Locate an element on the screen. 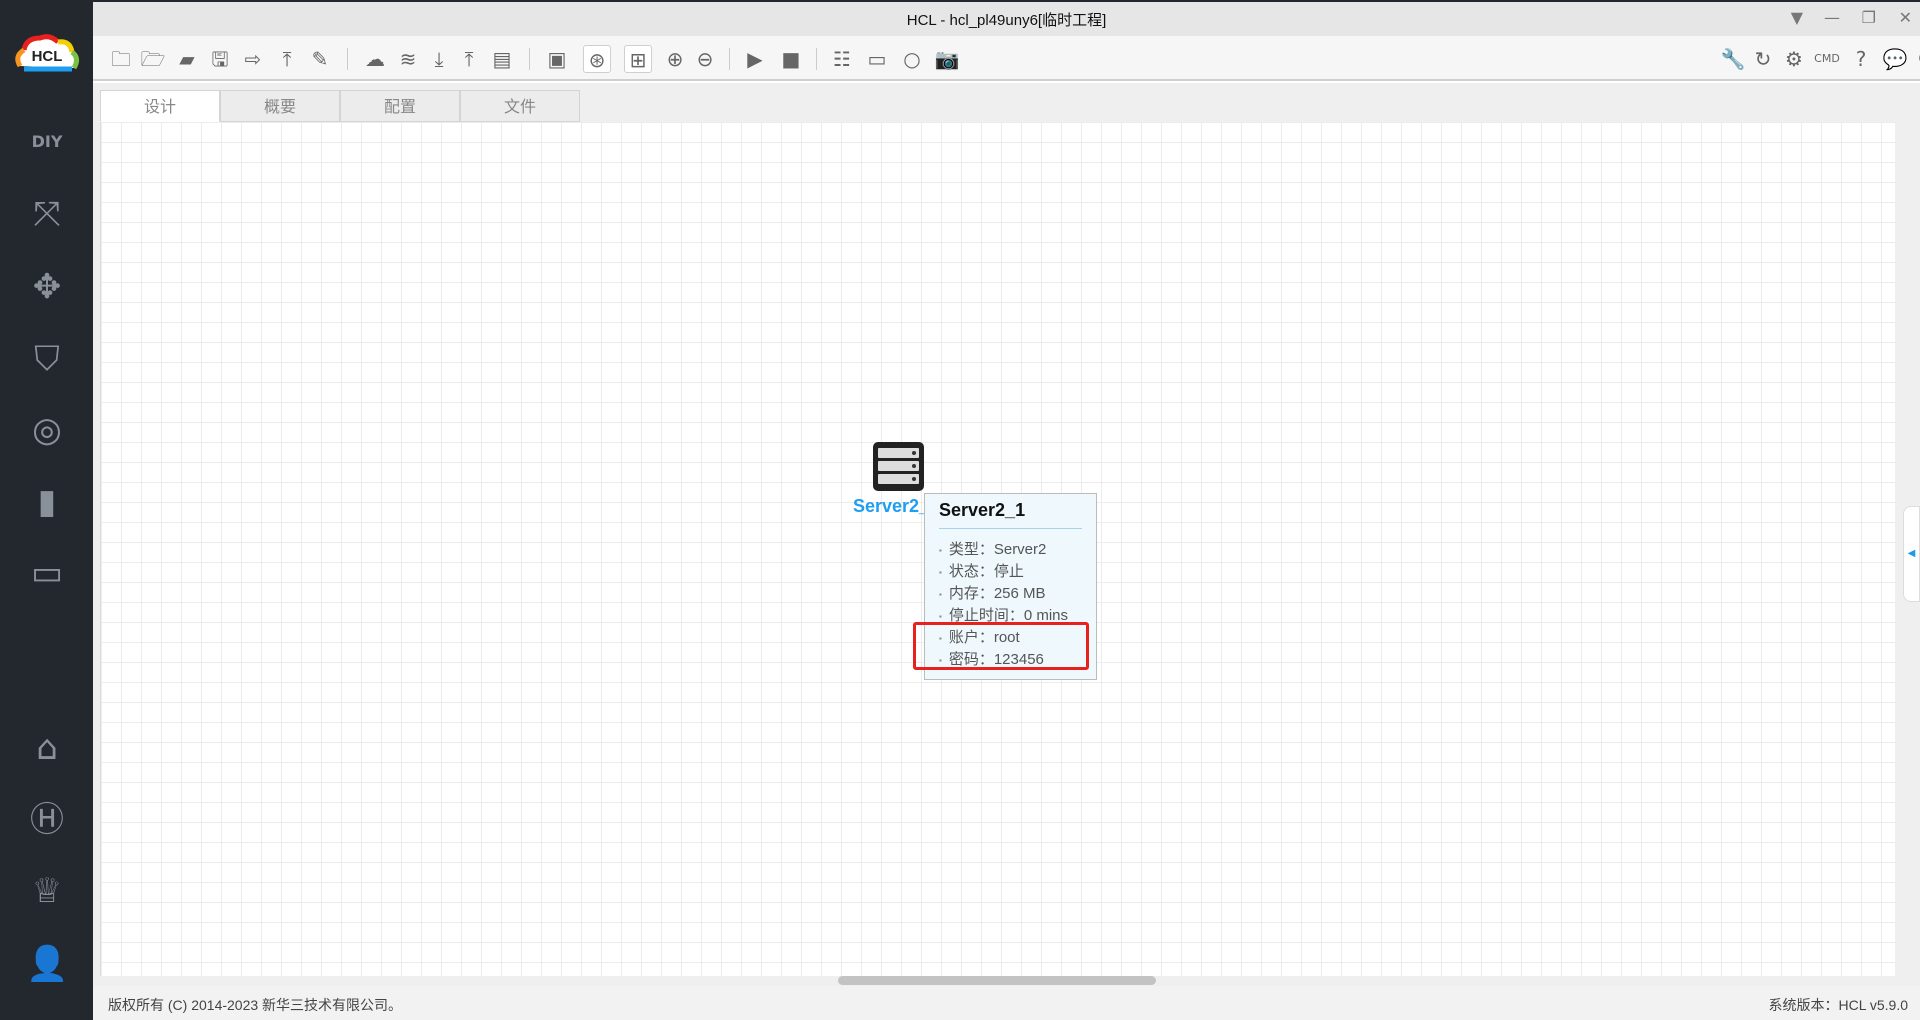 This screenshot has width=1920, height=1020. diy-icon: DIY is located at coordinates (47, 142).